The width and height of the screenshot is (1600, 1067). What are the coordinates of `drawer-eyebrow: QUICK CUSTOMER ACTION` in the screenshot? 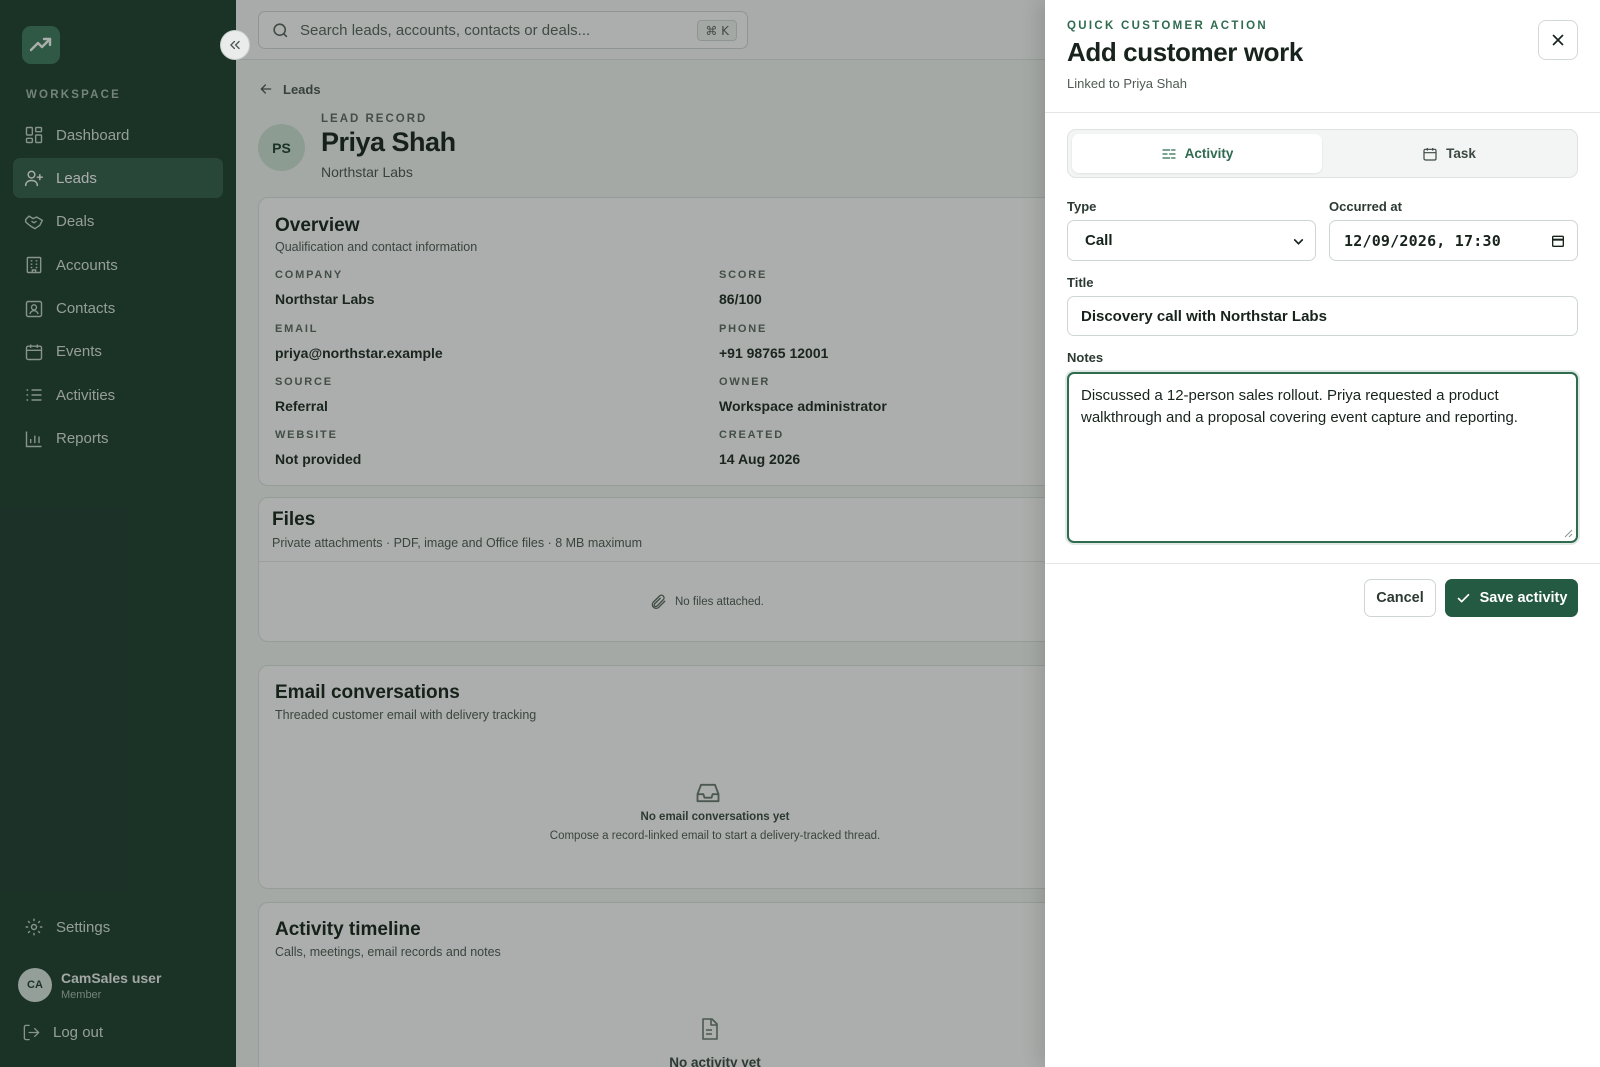 It's located at (1167, 26).